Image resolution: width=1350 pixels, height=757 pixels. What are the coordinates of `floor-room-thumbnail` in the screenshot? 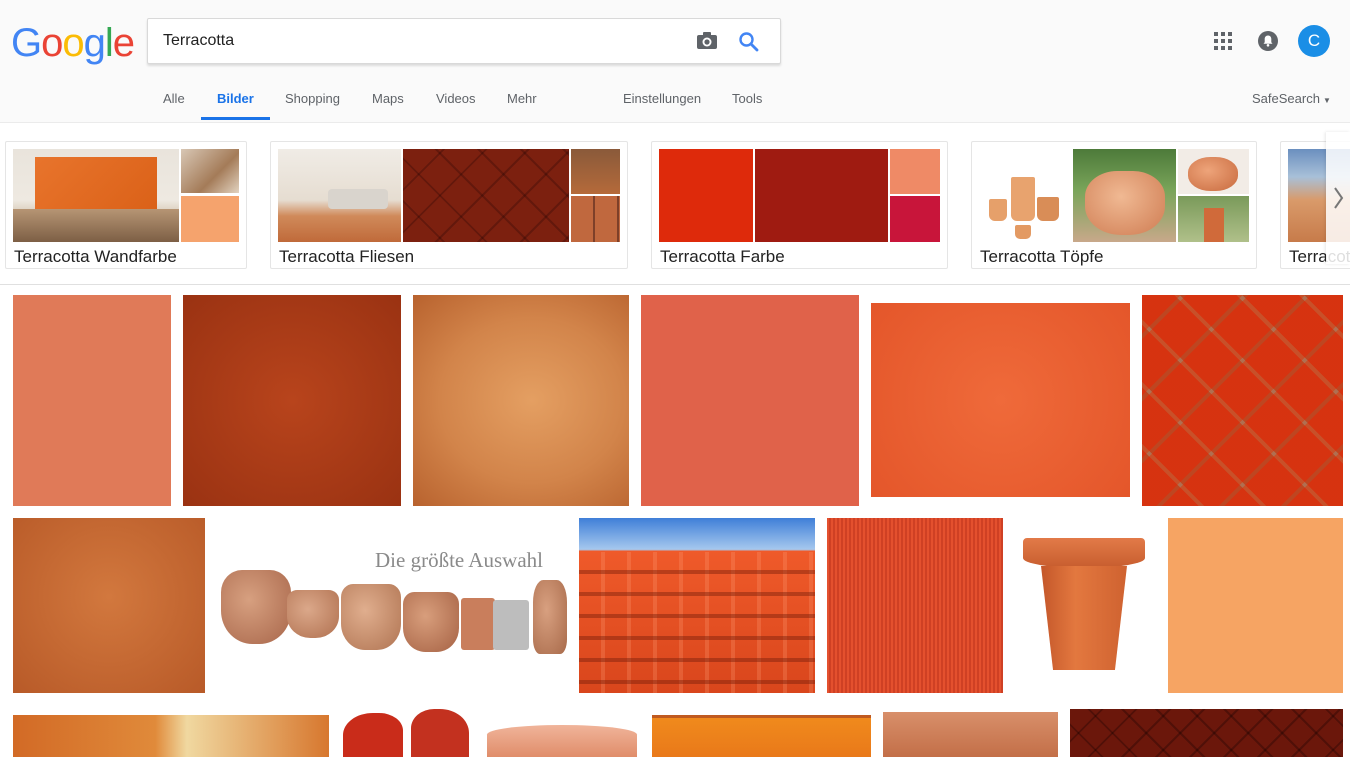 It's located at (339, 195).